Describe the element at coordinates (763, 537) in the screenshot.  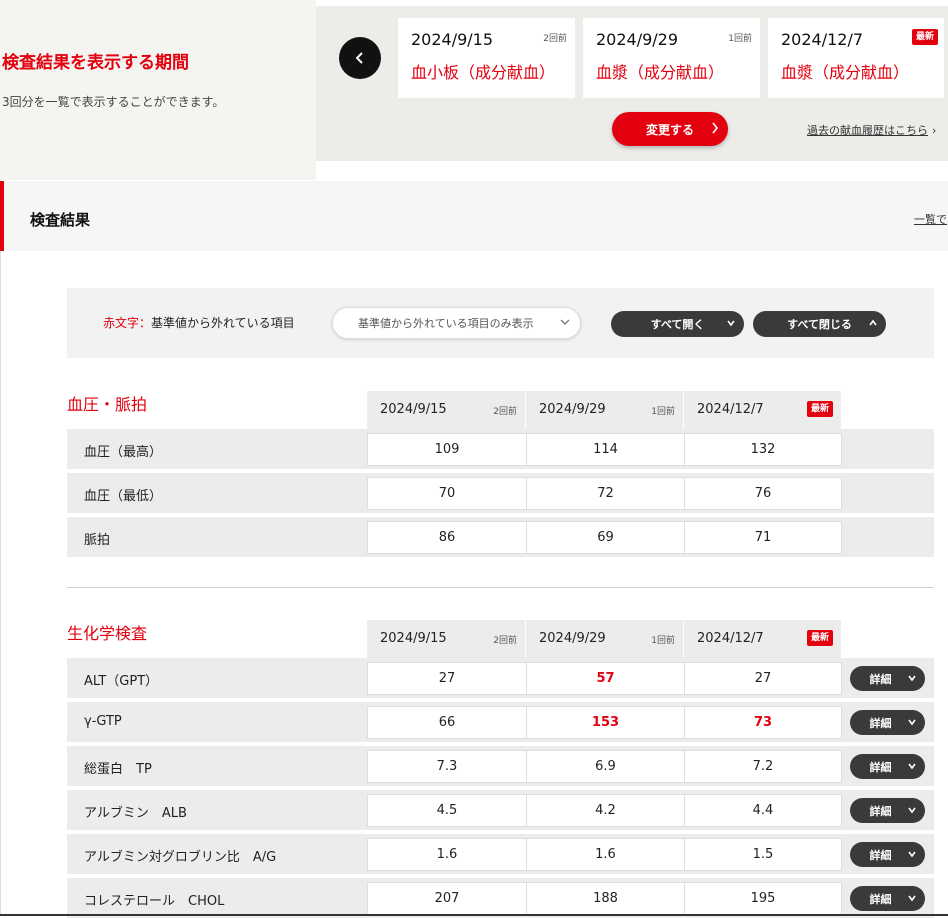
I see `value-cell: 71` at that location.